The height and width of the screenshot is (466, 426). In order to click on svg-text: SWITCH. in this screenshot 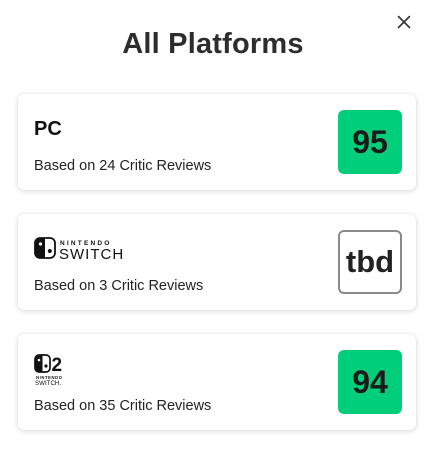, I will do `click(48, 383)`.